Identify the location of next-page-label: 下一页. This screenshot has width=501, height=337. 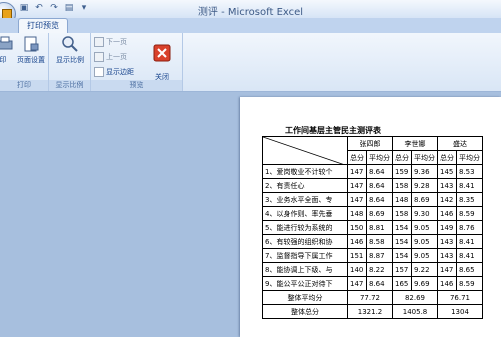
(116, 42).